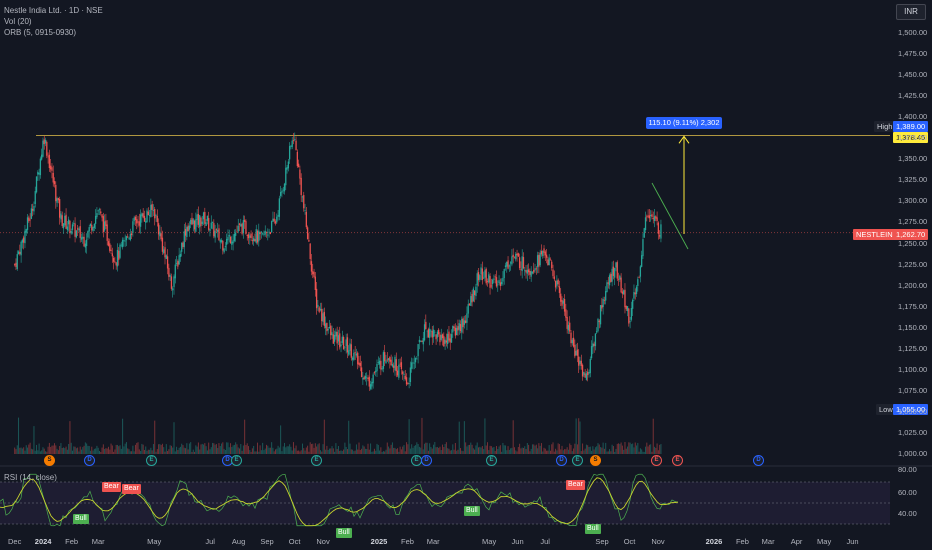 Image resolution: width=932 pixels, height=550 pixels. What do you see at coordinates (913, 306) in the screenshot?
I see `price-tick-label: 1,175.00` at bounding box center [913, 306].